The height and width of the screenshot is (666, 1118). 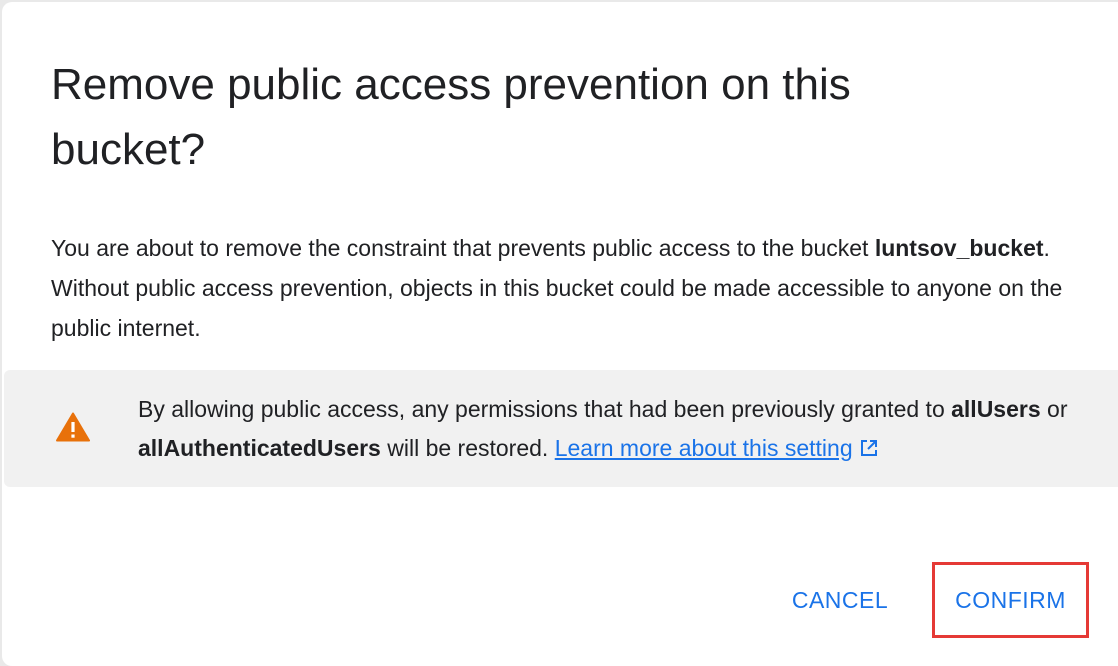 What do you see at coordinates (1010, 600) in the screenshot?
I see `confirm-button: CONFIRM` at bounding box center [1010, 600].